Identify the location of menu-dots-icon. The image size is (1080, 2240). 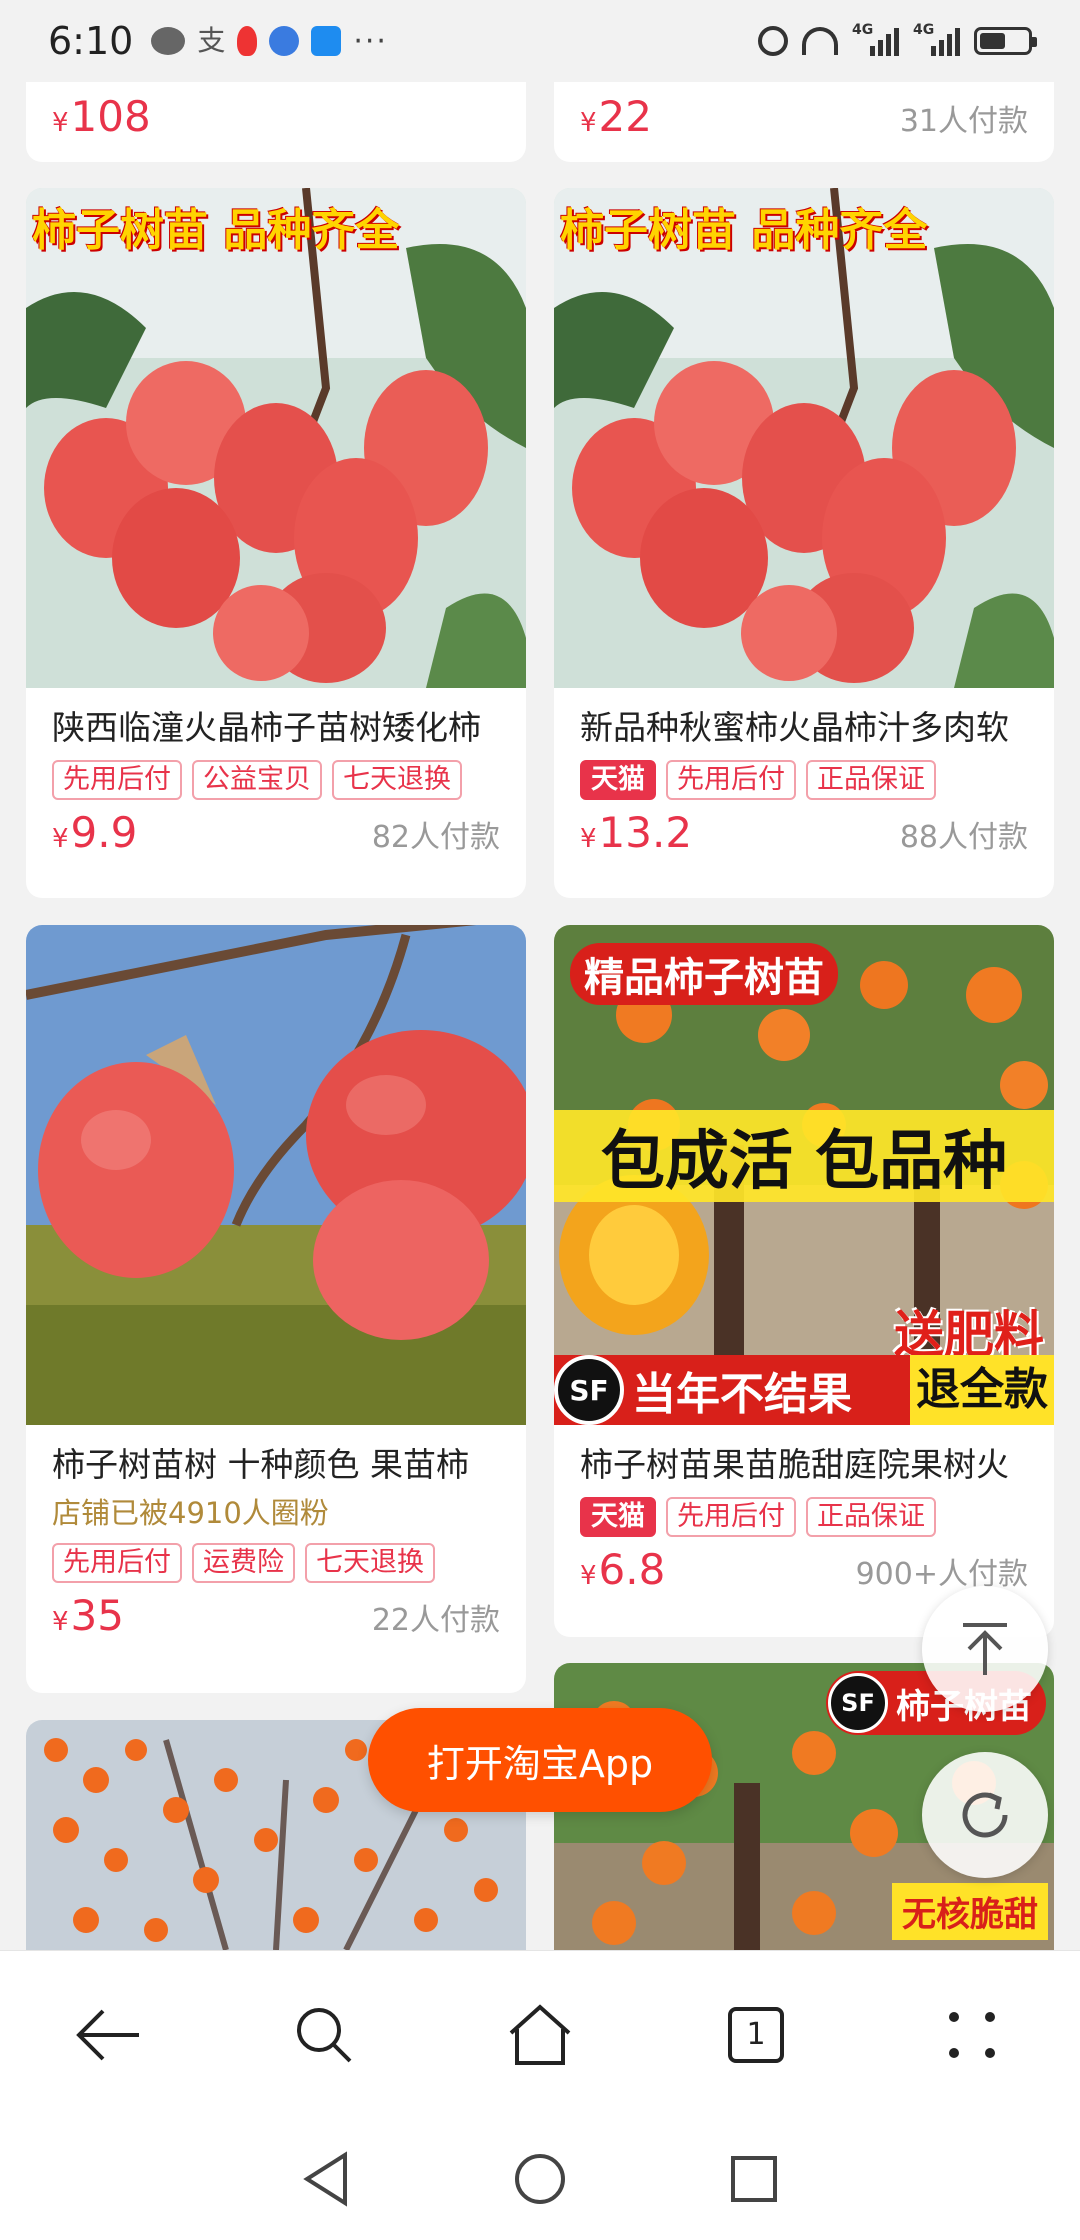
(972, 2034).